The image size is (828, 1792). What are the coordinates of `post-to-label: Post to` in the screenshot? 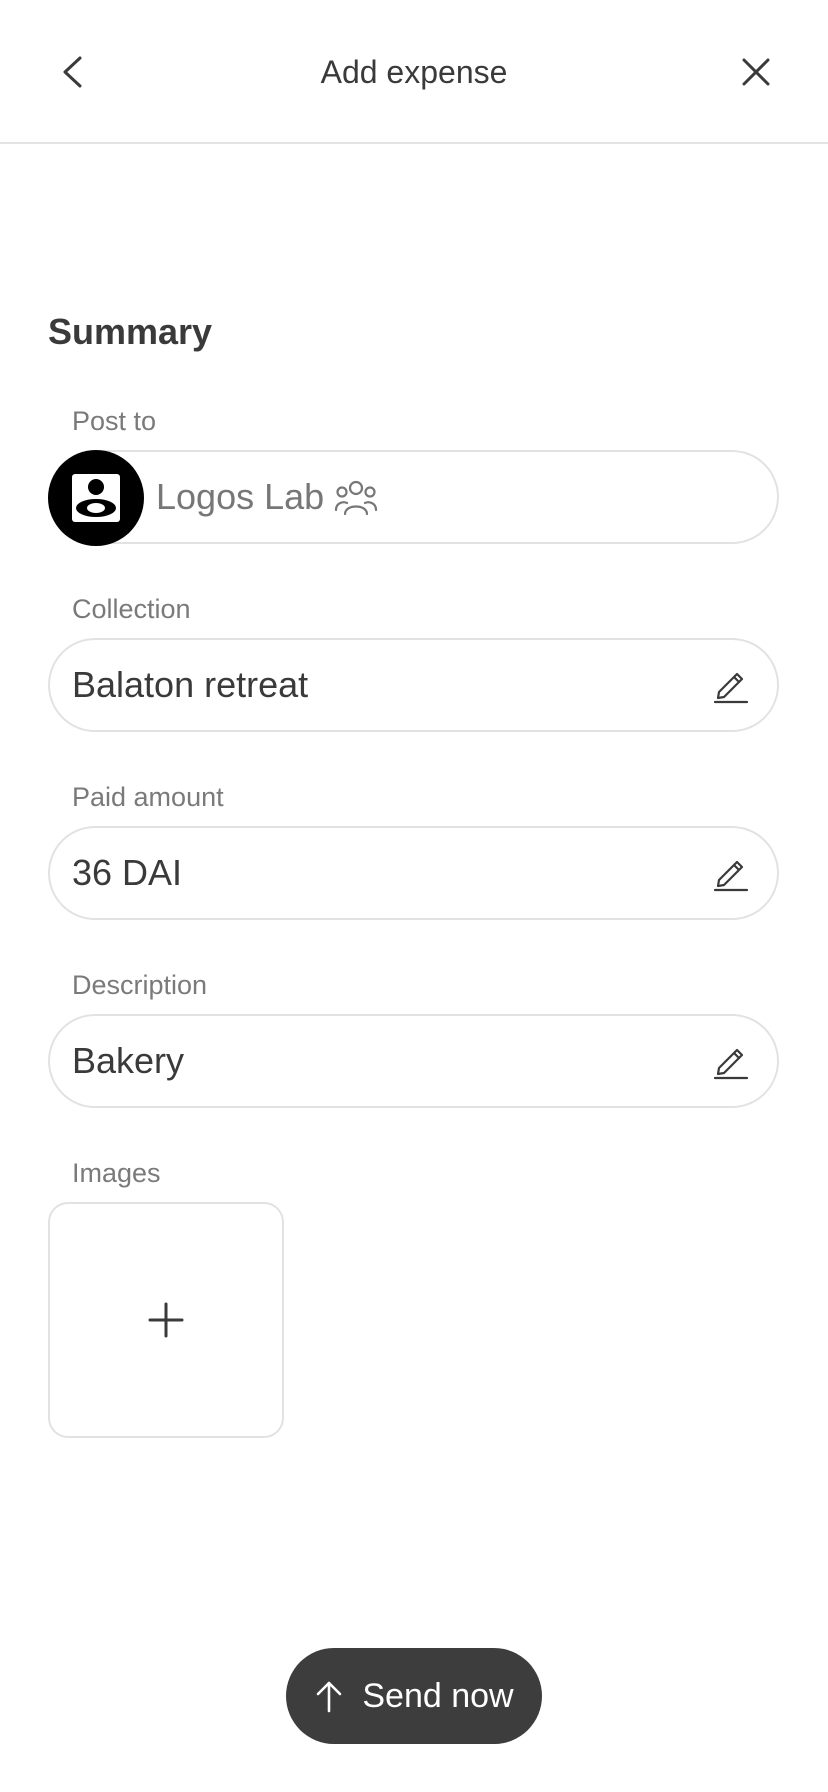 It's located at (114, 421).